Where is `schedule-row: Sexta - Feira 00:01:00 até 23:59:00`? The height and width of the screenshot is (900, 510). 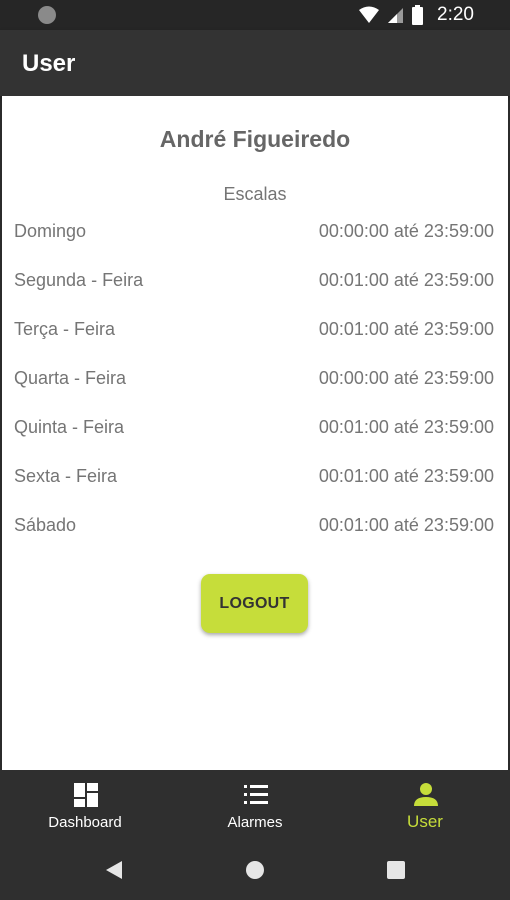 schedule-row: Sexta - Feira 00:01:00 até 23:59:00 is located at coordinates (255, 486).